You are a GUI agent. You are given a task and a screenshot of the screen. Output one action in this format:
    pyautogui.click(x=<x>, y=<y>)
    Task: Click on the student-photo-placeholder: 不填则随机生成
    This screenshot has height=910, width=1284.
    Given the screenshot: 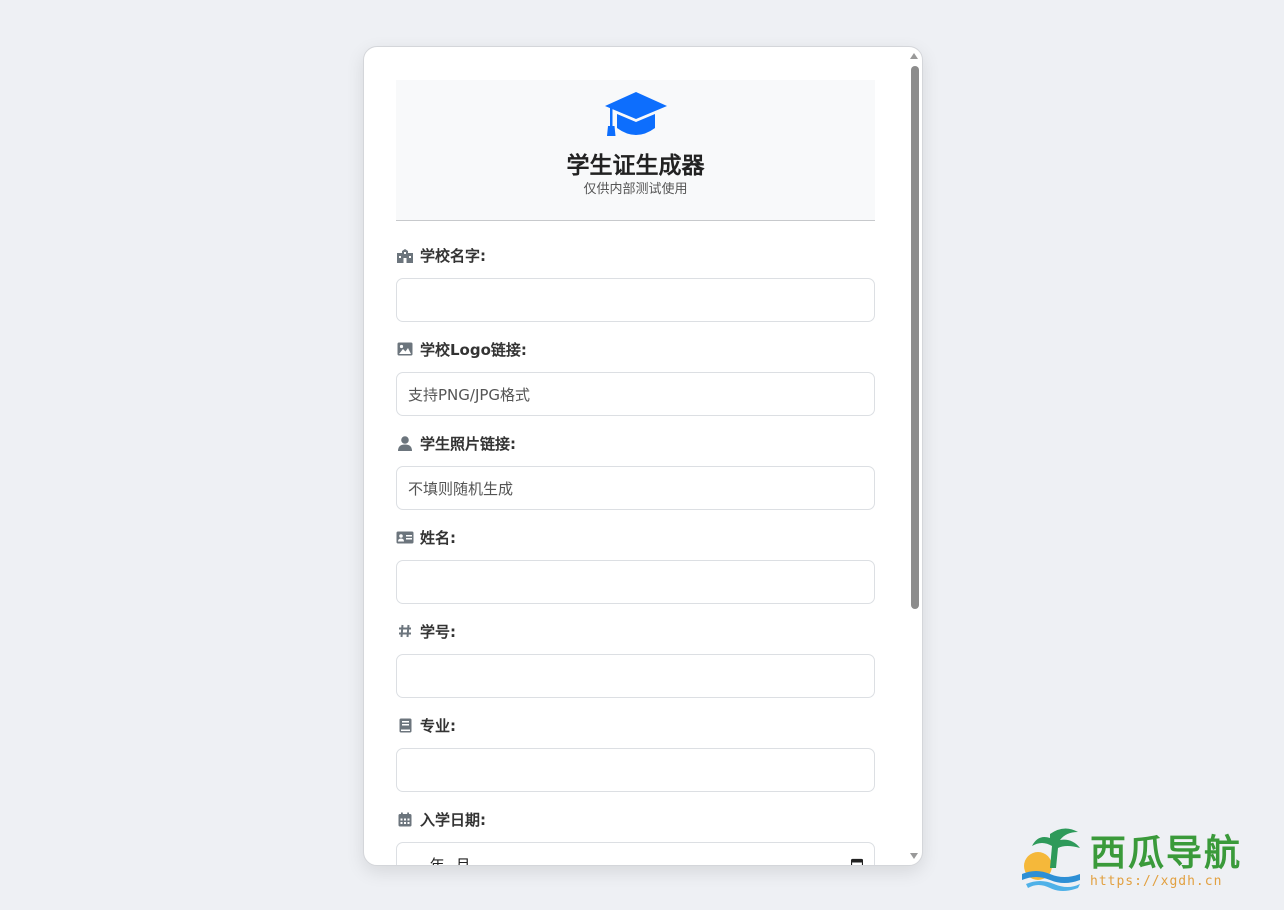 What is the action you would take?
    pyautogui.click(x=461, y=488)
    